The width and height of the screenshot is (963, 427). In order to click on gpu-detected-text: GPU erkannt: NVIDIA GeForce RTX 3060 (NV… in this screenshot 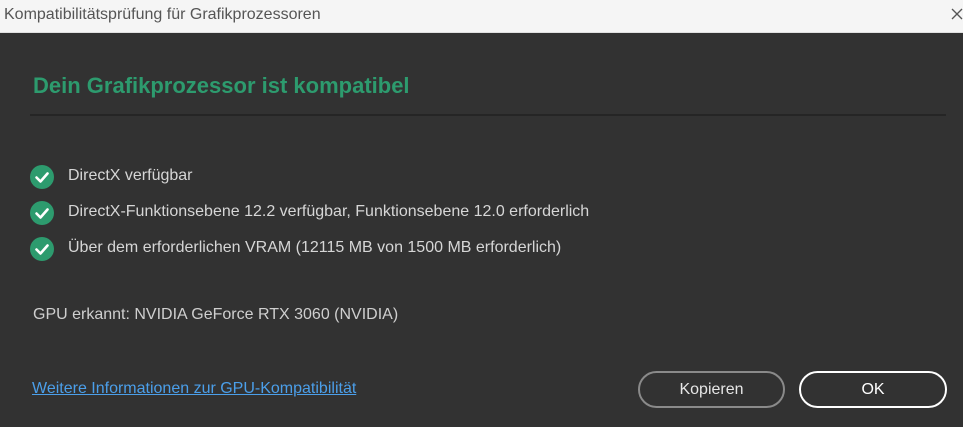, I will do `click(216, 314)`.